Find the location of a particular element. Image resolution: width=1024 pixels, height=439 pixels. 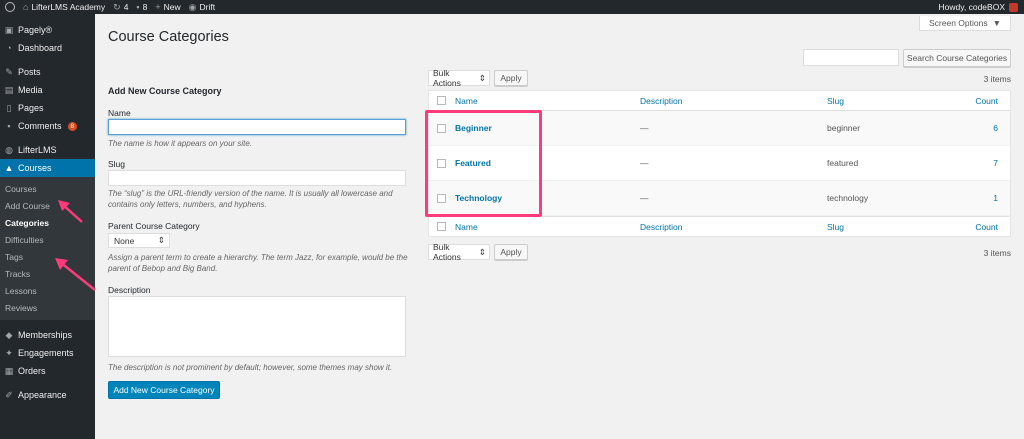

sidebar-item-courses: ▲ Courses is located at coordinates (47, 168).